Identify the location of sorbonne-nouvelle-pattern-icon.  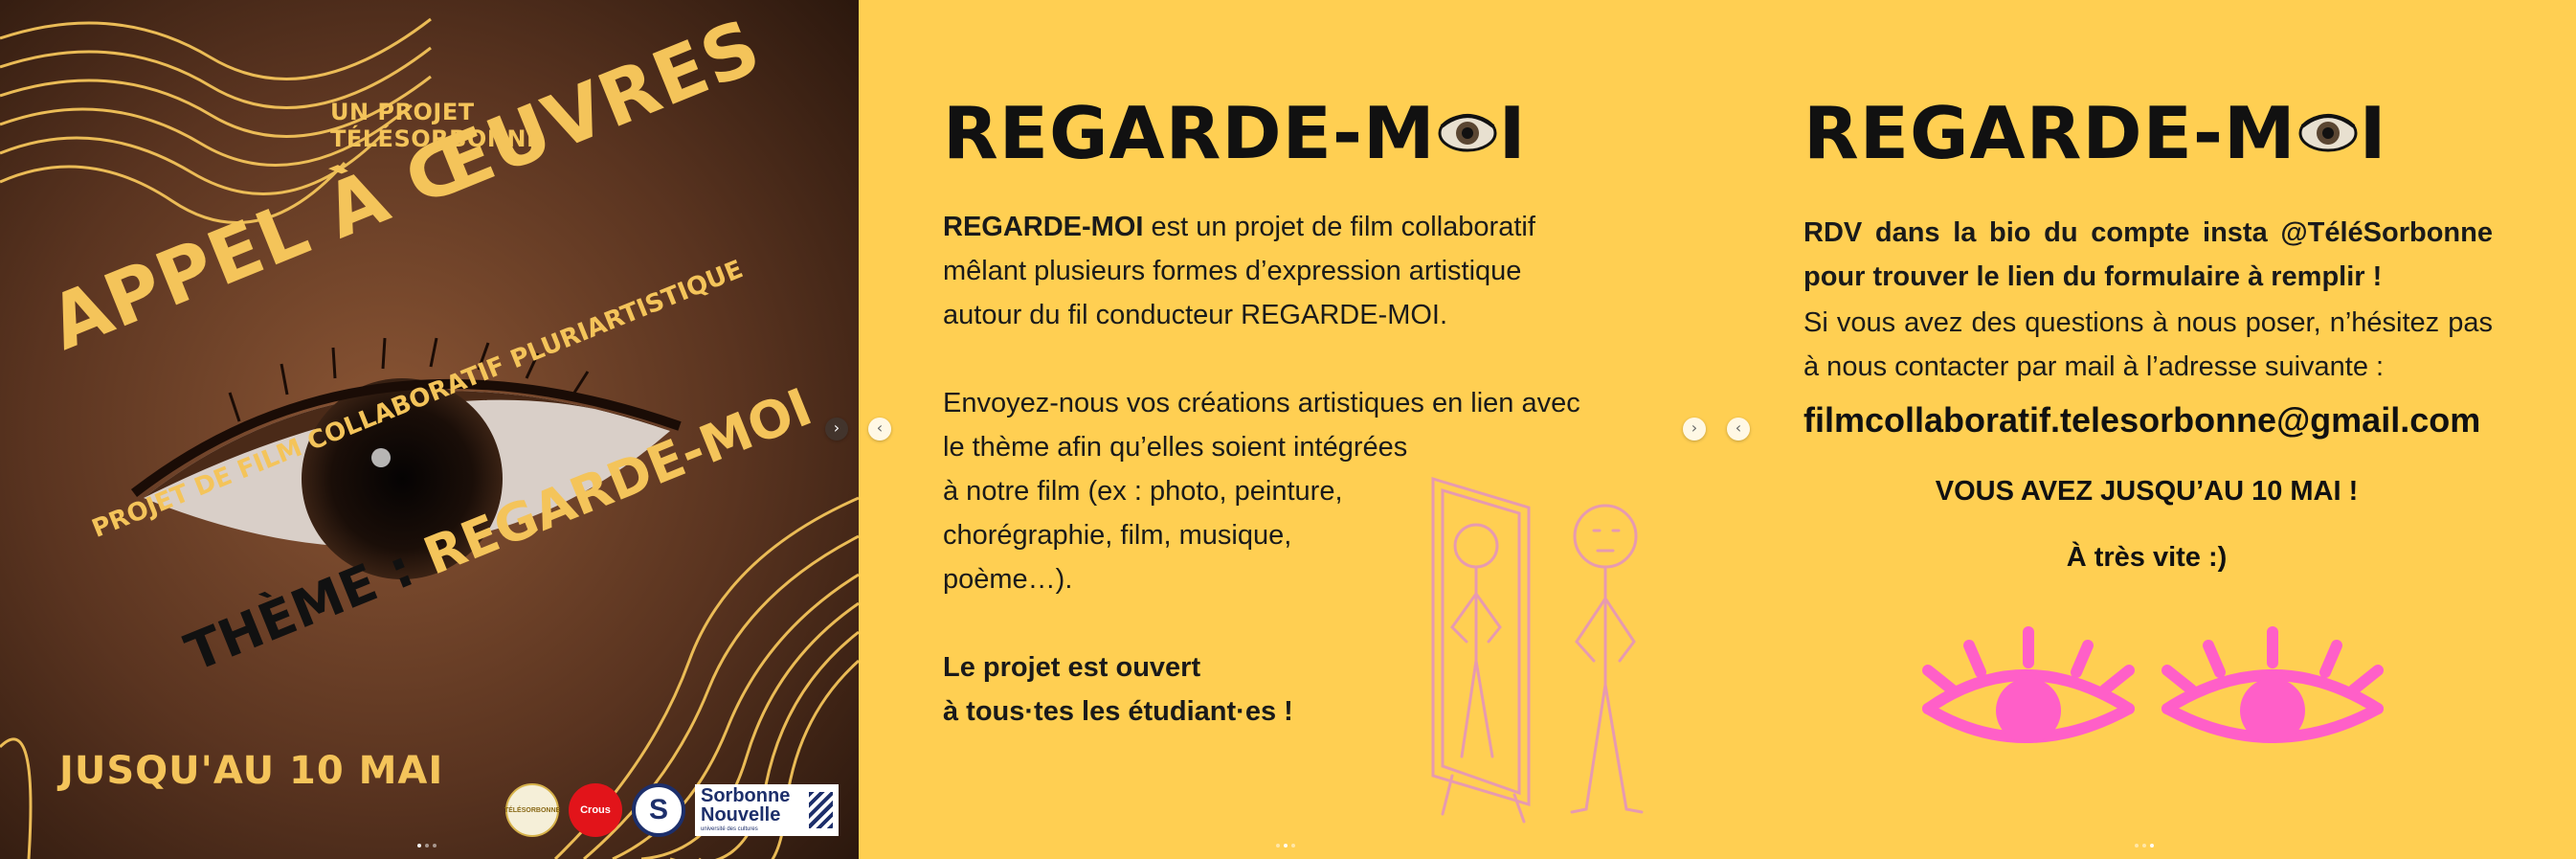
(821, 810).